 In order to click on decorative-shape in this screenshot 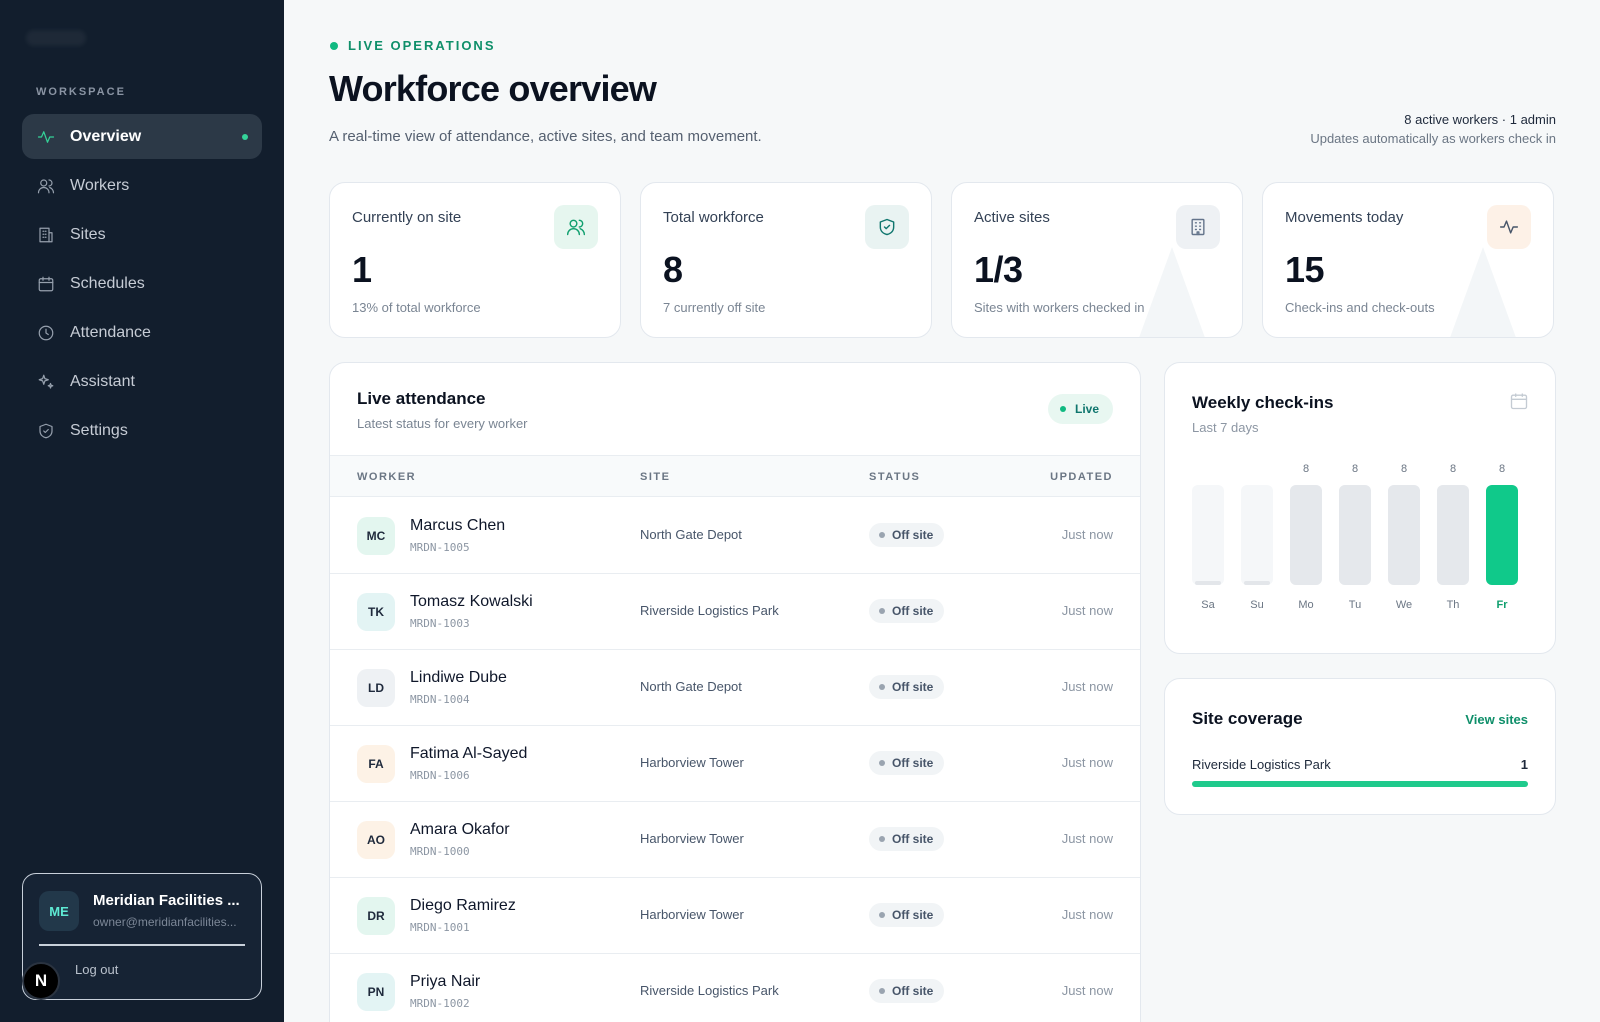, I will do `click(1172, 292)`.